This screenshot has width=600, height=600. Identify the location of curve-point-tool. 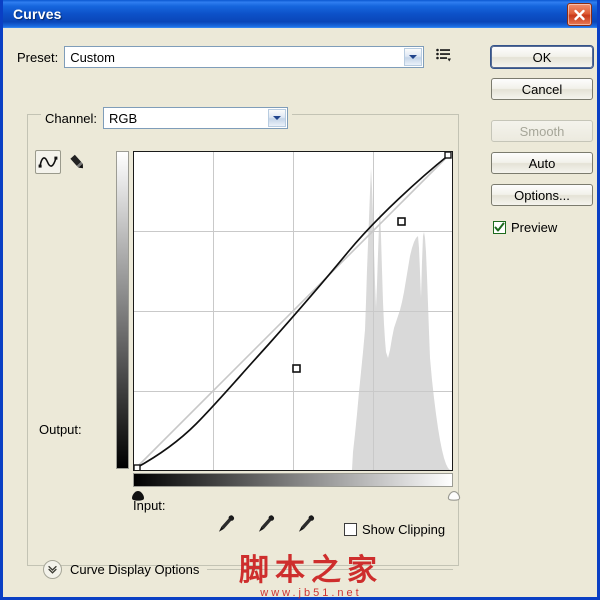
(48, 162).